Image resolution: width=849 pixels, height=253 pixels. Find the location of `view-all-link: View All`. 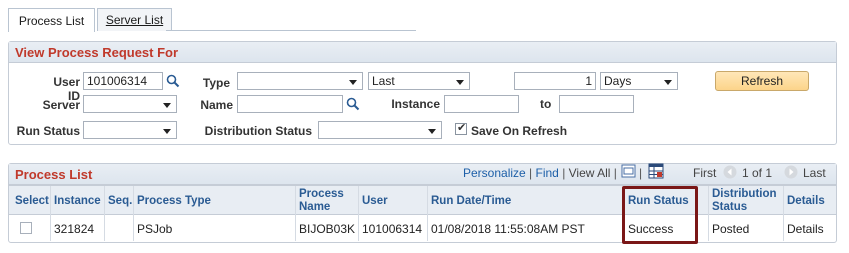

view-all-link: View All is located at coordinates (590, 173).